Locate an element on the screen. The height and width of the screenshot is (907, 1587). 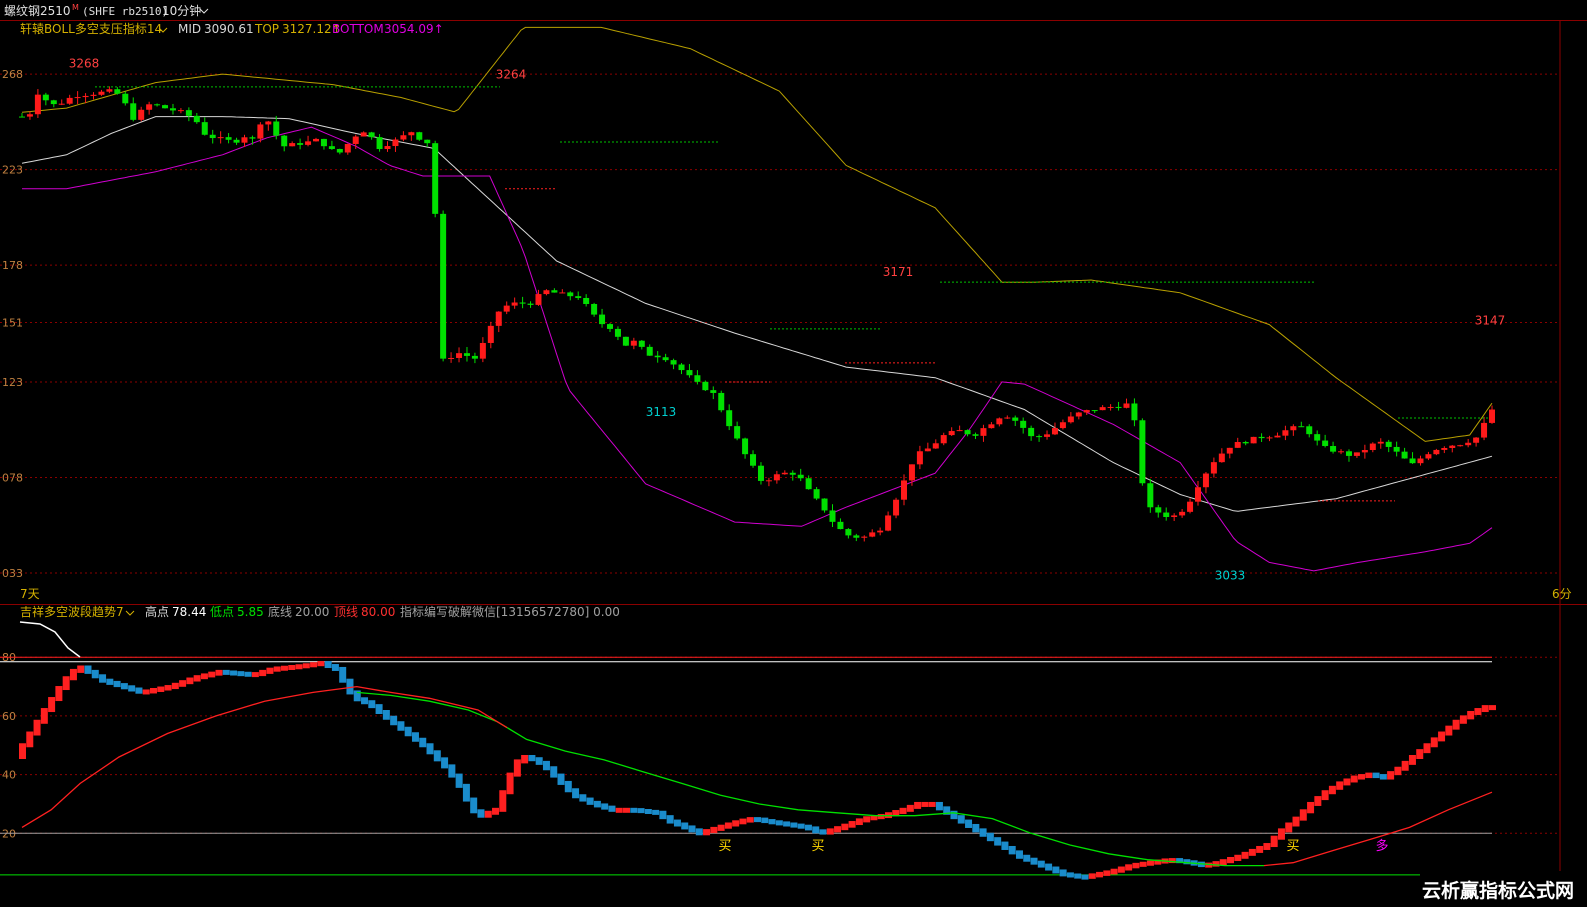
top-label: TOP is located at coordinates (266, 29).